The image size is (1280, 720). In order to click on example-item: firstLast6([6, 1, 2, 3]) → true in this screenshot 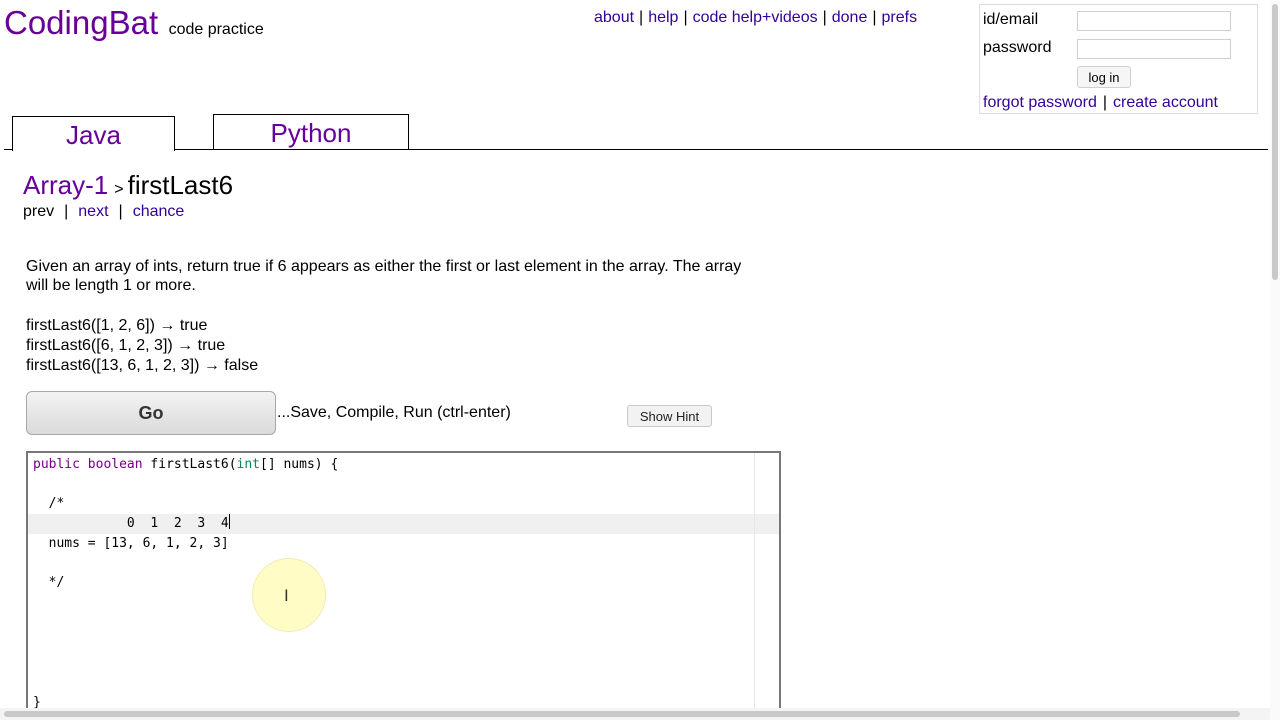, I will do `click(126, 345)`.